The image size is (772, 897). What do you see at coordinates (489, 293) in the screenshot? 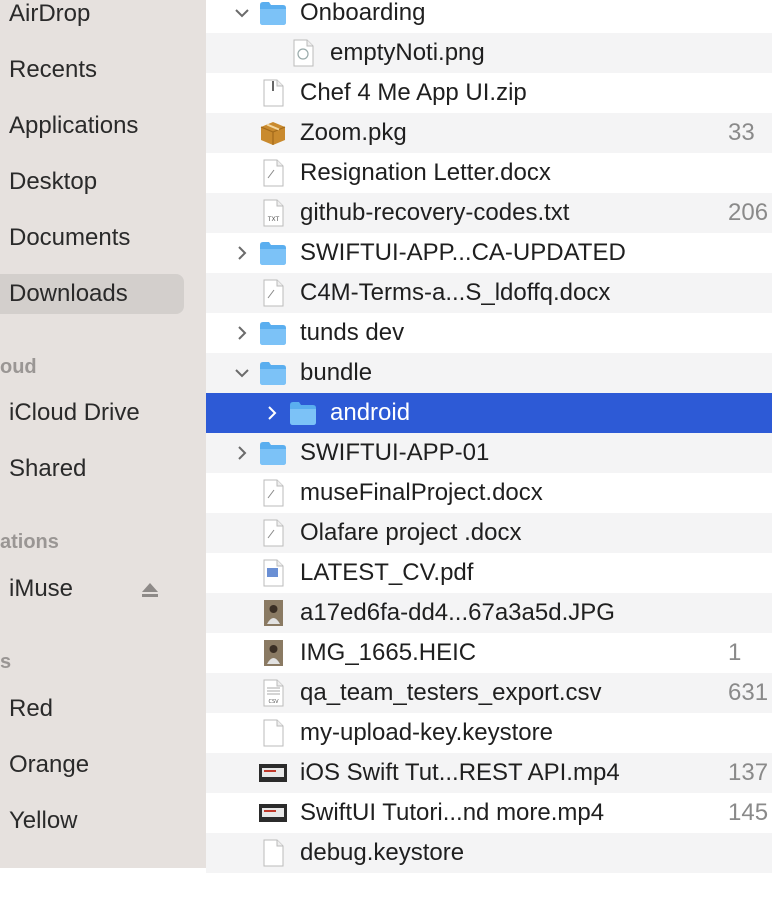
I see `file-row: C4M-Terms-a...S_ldoffq.docx` at bounding box center [489, 293].